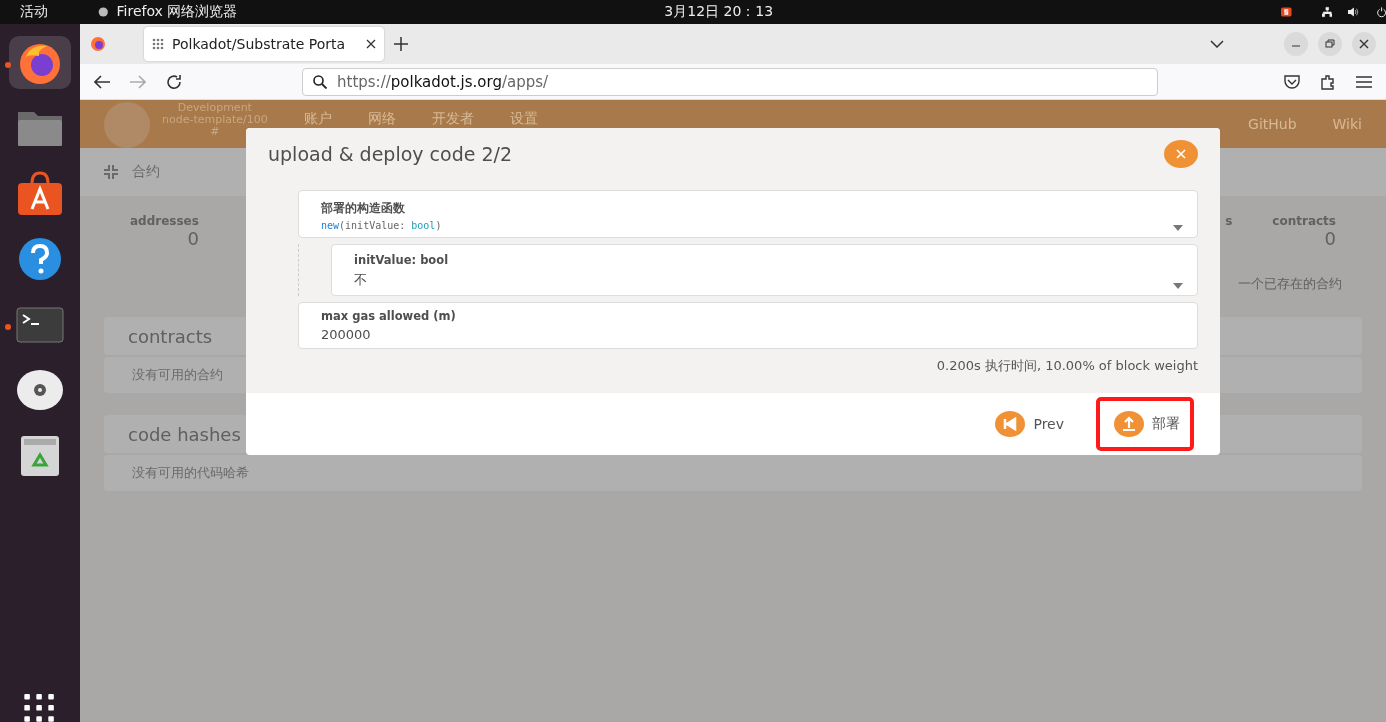  I want to click on url-field: https://polkadot.js.org/apps/, so click(730, 81).